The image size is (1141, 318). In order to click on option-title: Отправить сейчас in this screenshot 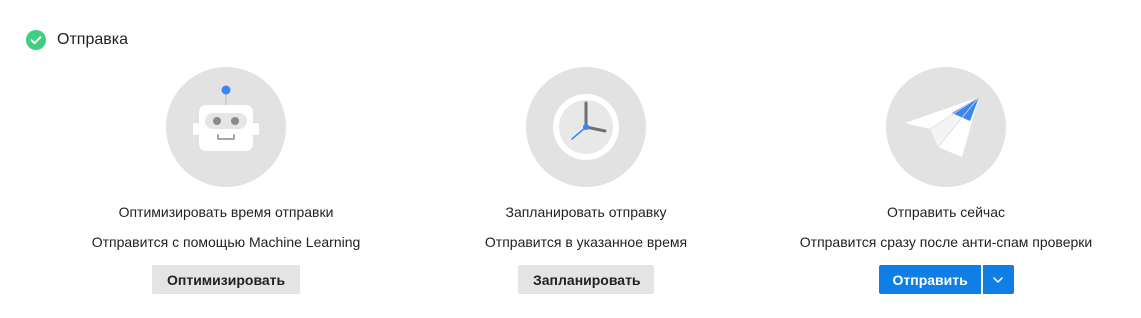, I will do `click(946, 212)`.